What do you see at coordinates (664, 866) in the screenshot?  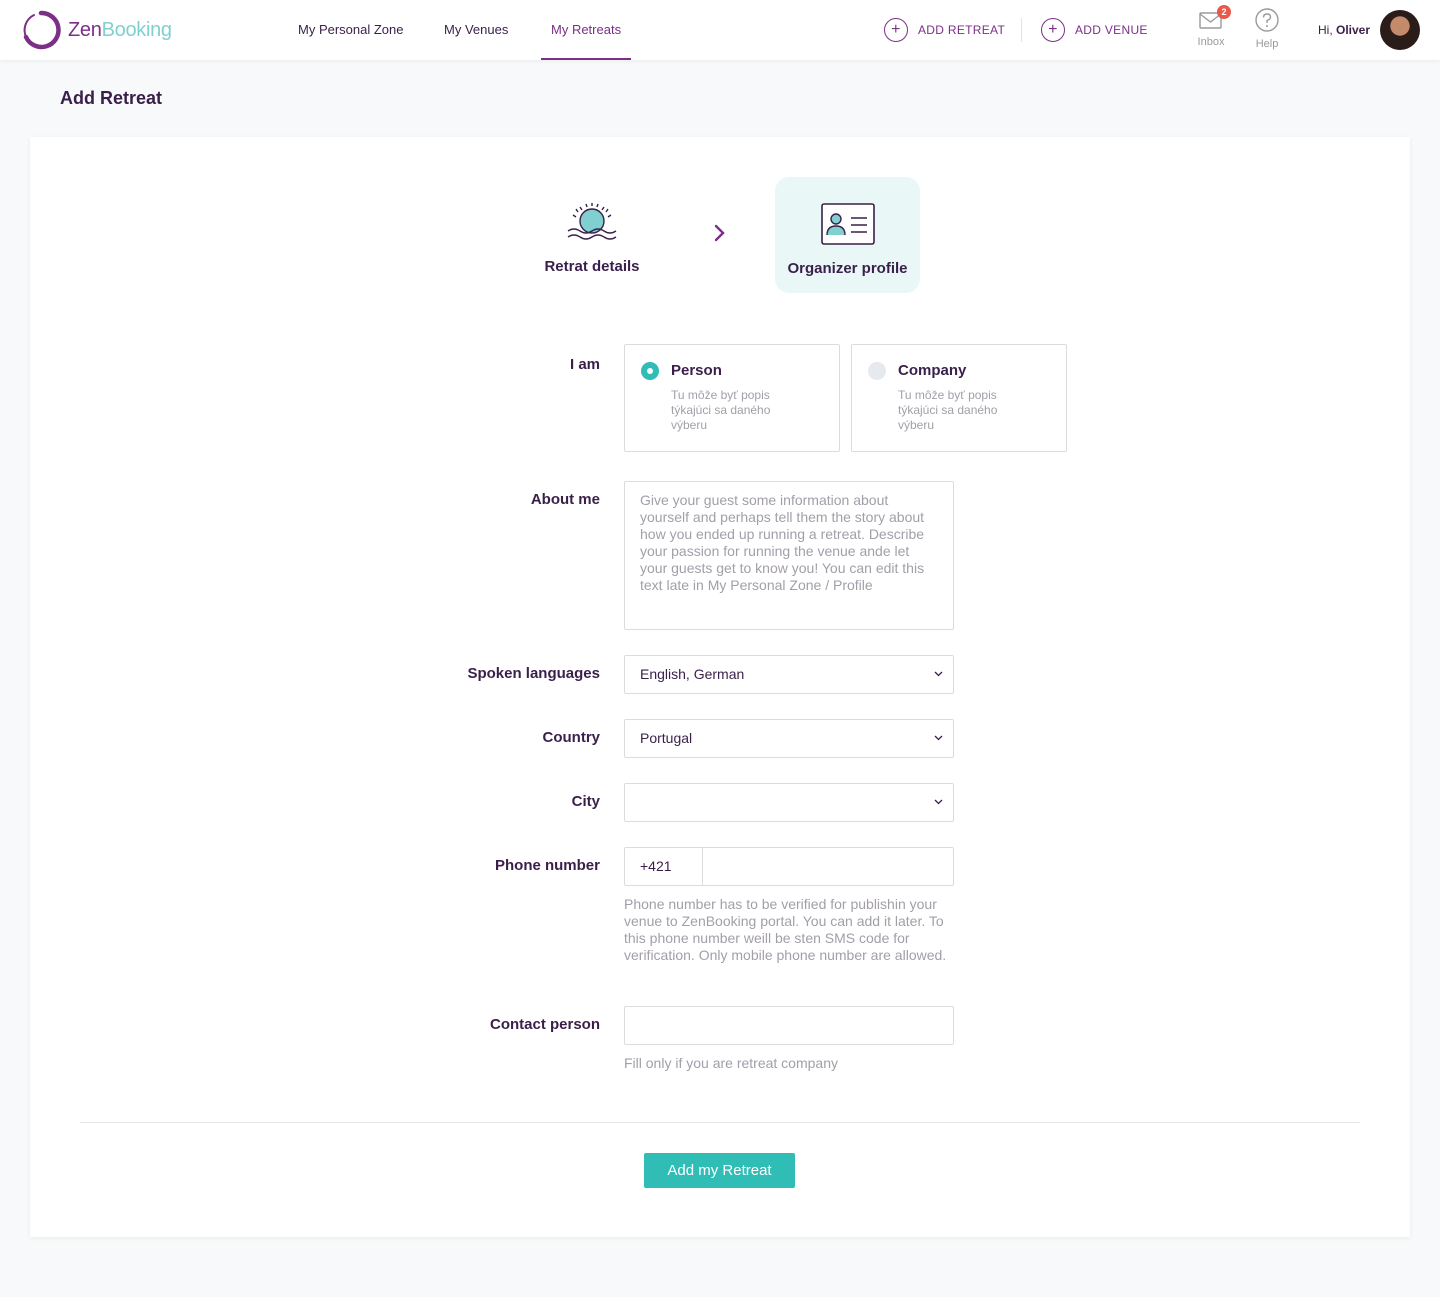 I see `phone-prefix-select: +421` at bounding box center [664, 866].